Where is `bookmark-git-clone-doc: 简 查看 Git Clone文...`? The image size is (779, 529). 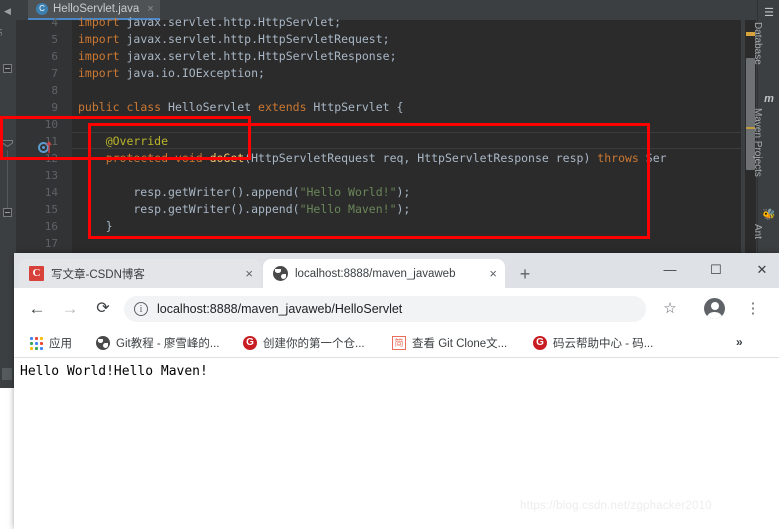 bookmark-git-clone-doc: 简 查看 Git Clone文... is located at coordinates (449, 343).